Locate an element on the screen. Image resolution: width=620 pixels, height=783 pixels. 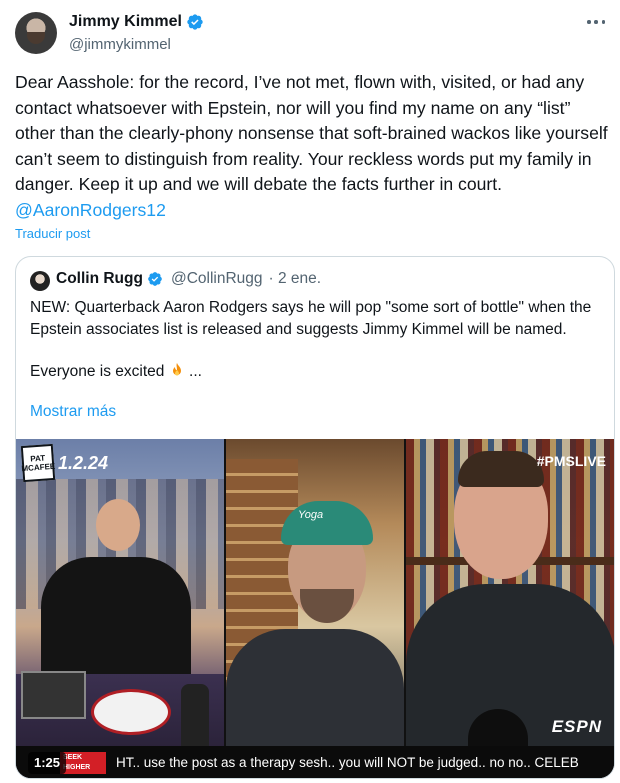
cap-logo: Yoga is located at coordinates (311, 515).